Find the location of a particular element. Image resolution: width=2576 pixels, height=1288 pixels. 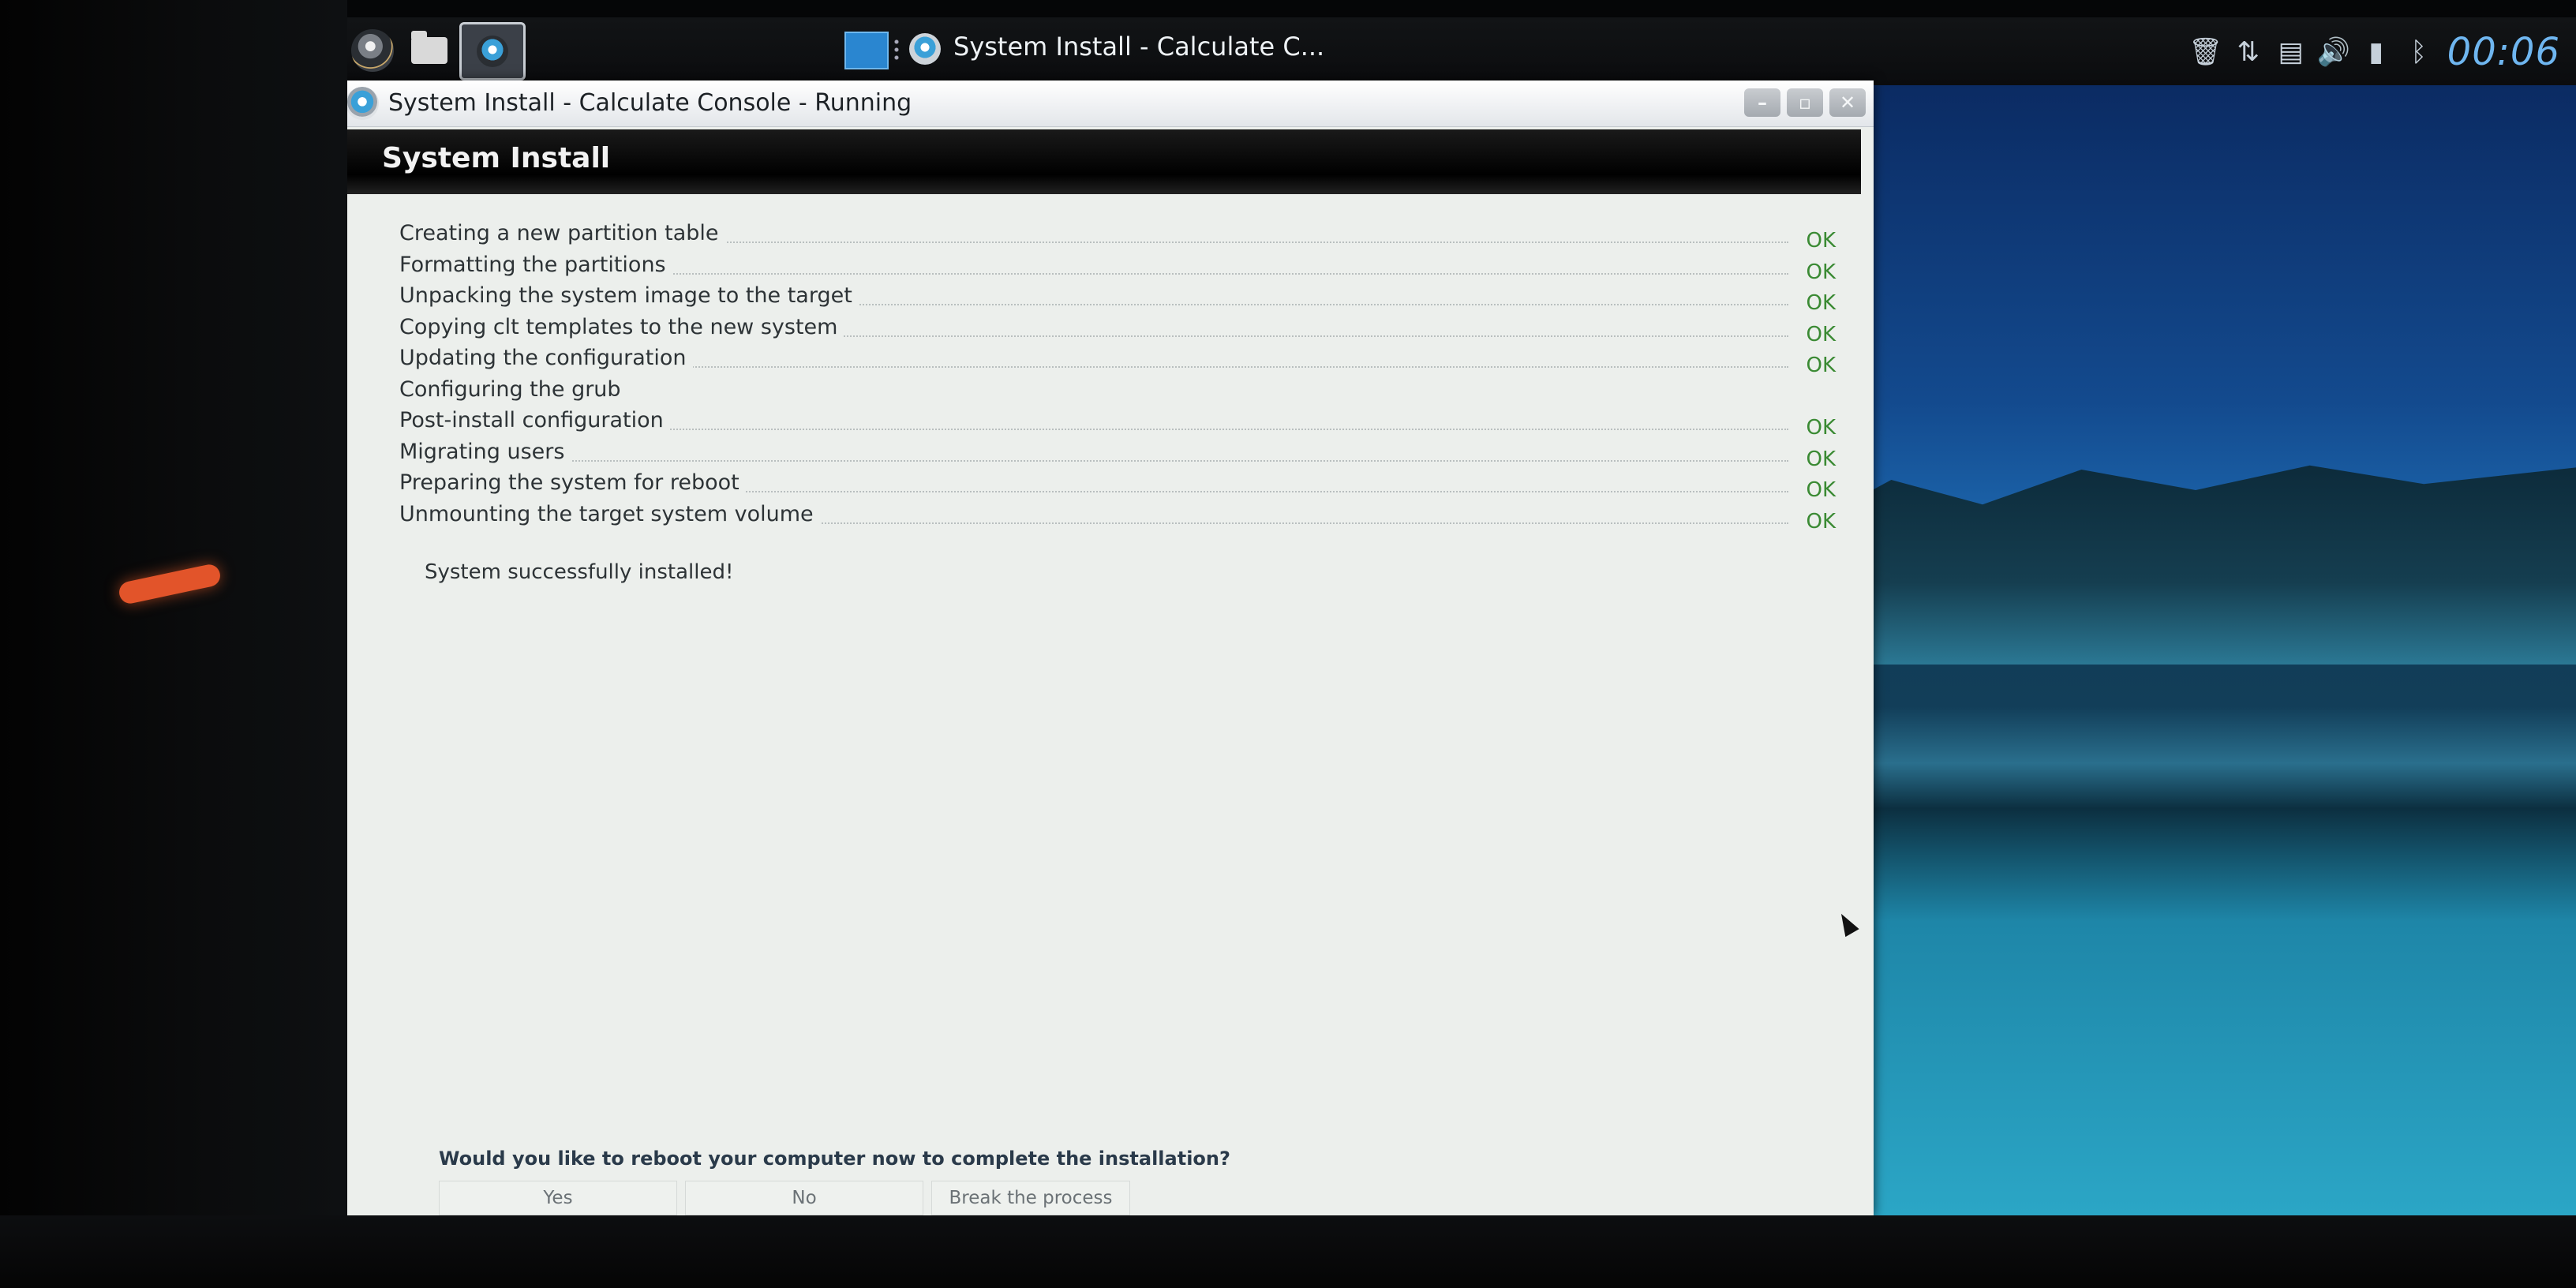

task-app-icon is located at coordinates (925, 49).